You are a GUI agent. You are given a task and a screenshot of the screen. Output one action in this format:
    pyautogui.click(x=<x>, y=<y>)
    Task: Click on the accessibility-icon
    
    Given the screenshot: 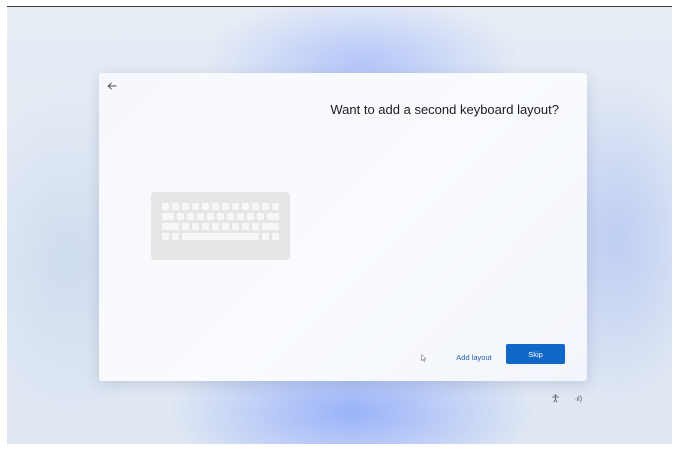 What is the action you would take?
    pyautogui.click(x=555, y=399)
    